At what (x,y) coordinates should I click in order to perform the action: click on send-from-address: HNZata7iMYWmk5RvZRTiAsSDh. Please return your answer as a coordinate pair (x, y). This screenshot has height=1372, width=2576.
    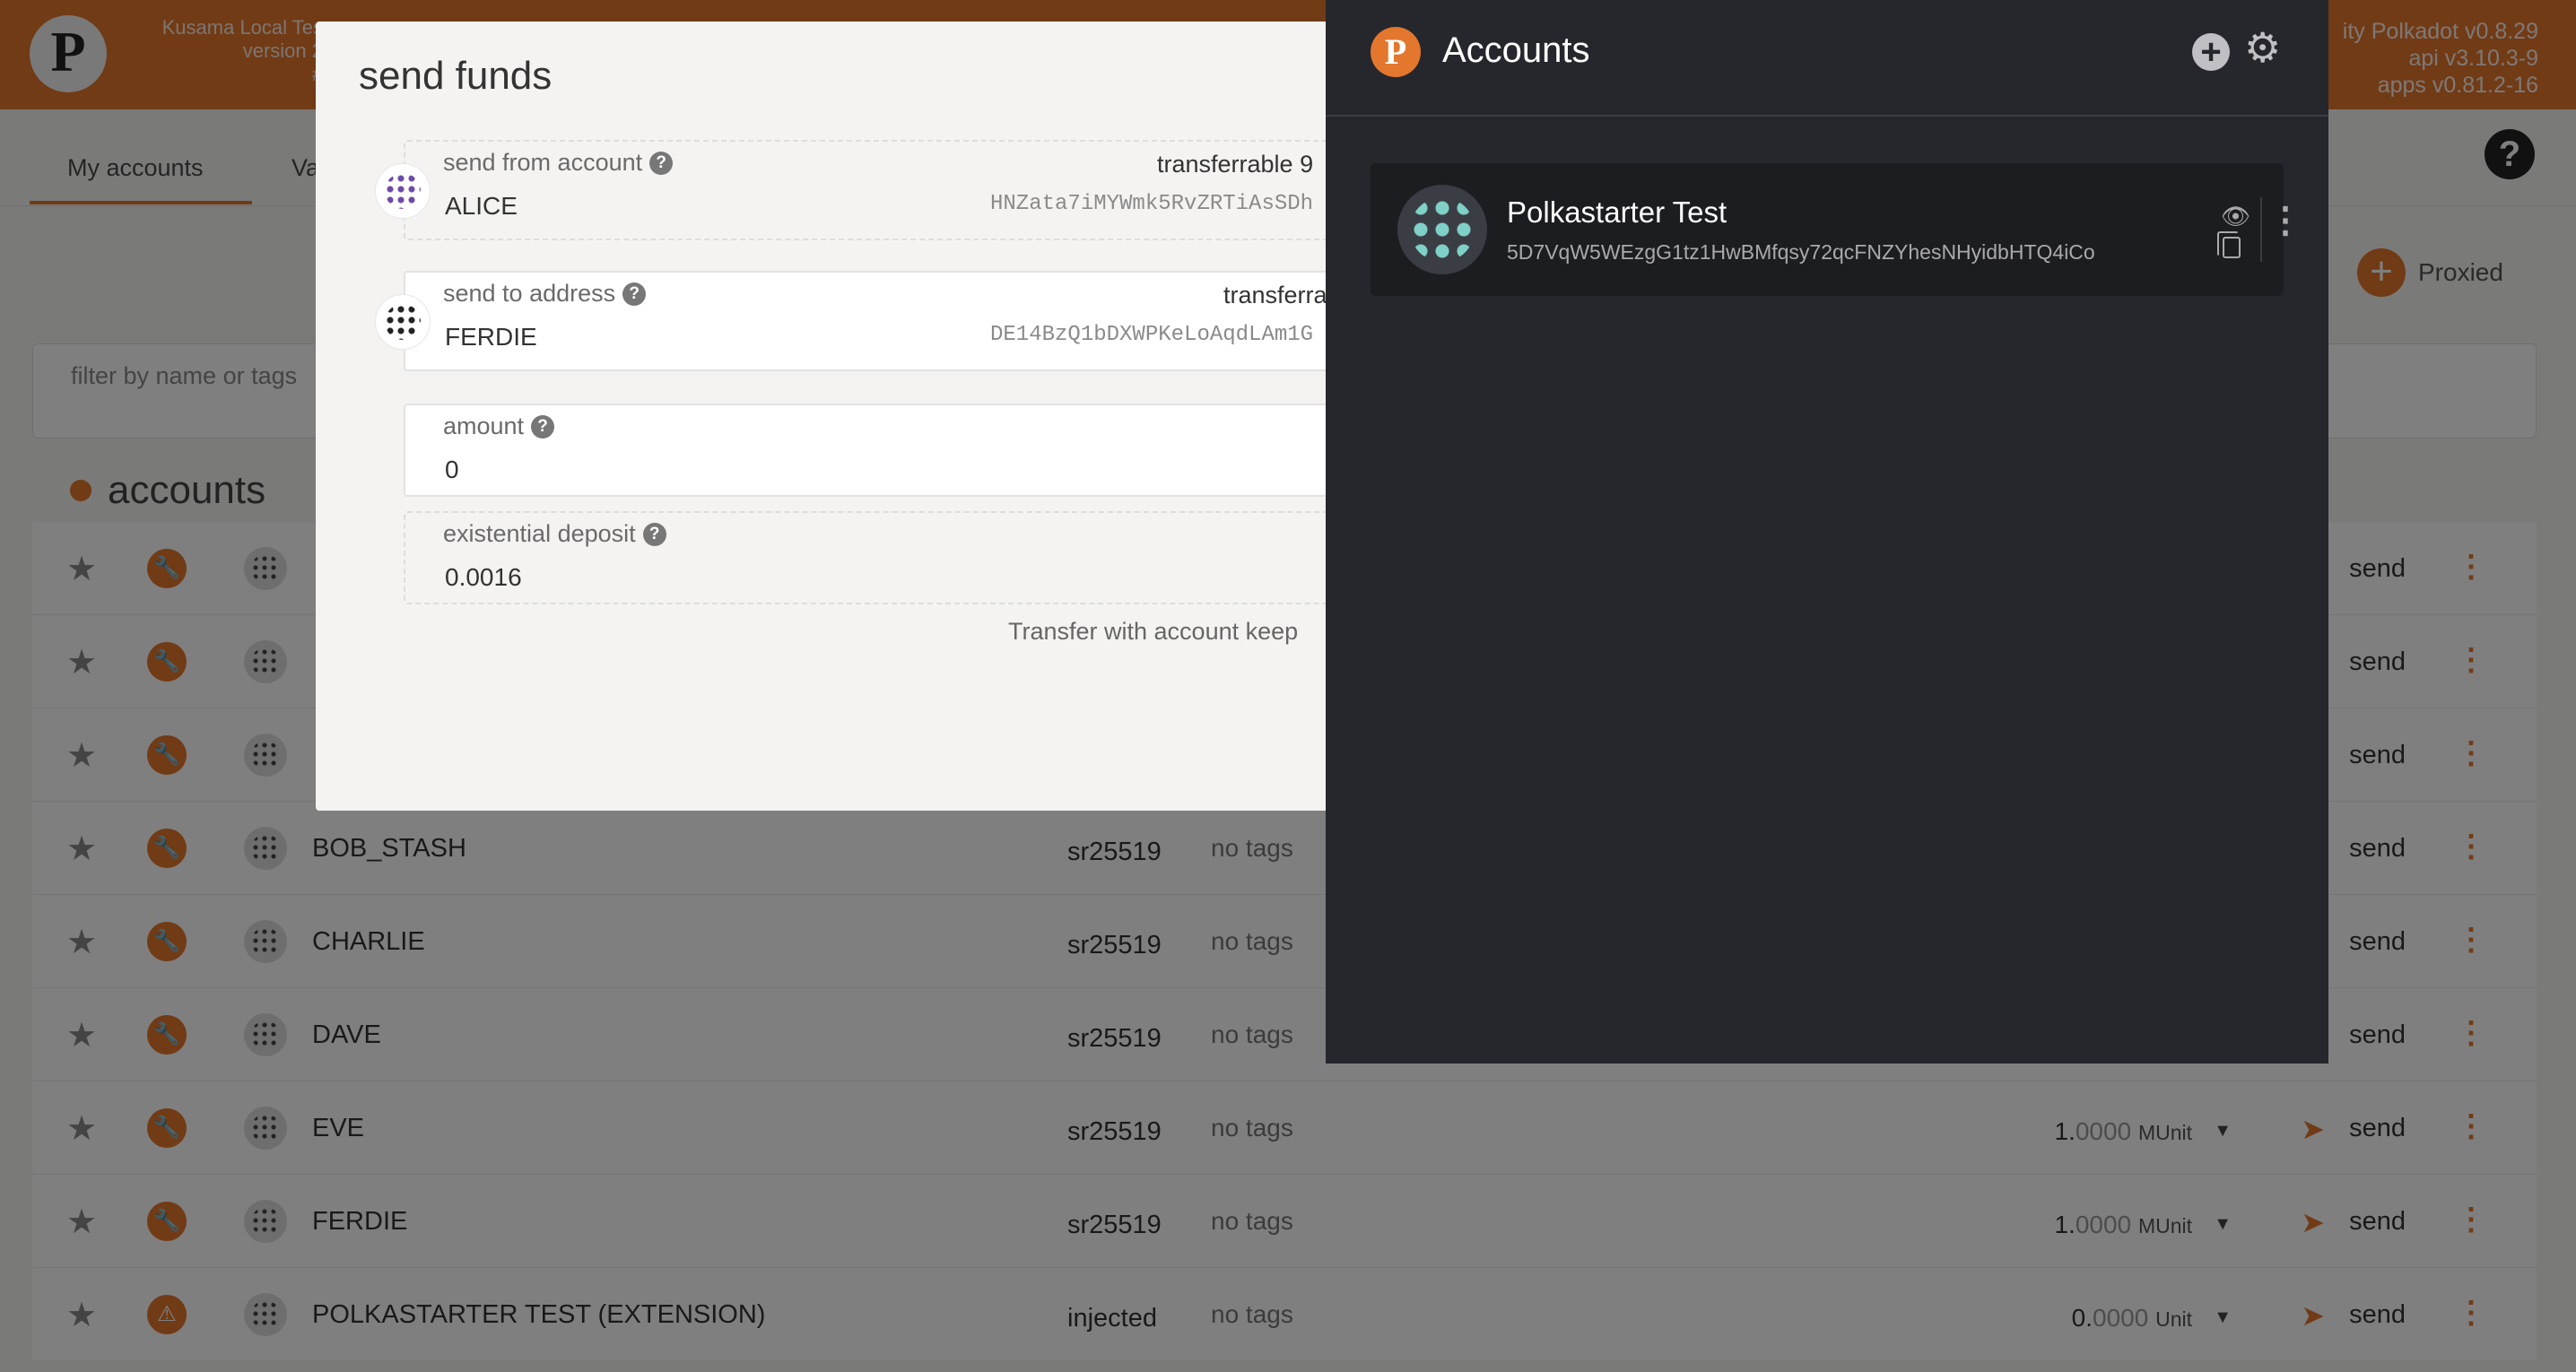
    Looking at the image, I should click on (1152, 204).